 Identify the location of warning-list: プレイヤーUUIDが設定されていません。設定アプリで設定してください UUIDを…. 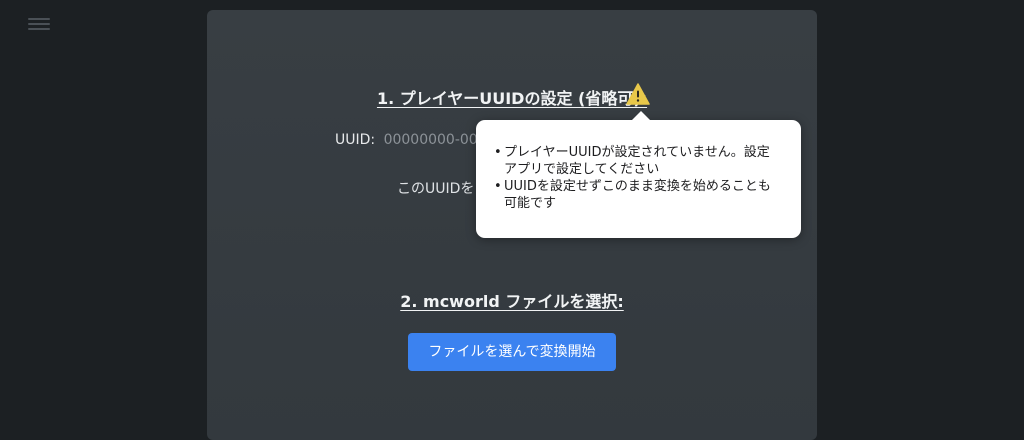
(638, 166).